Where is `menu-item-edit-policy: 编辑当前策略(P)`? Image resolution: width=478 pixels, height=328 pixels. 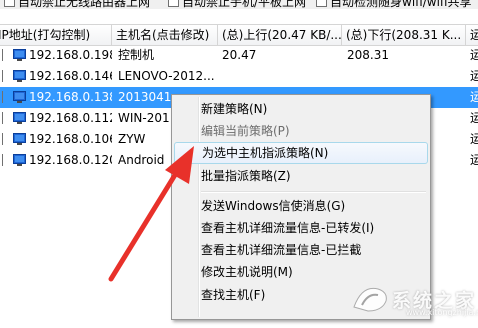 menu-item-edit-policy: 编辑当前策略(P) is located at coordinates (301, 131).